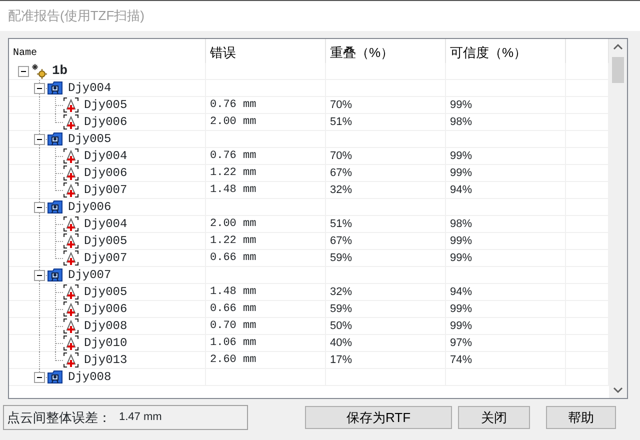 The height and width of the screenshot is (440, 640). What do you see at coordinates (39, 71) in the screenshot?
I see `sparkle-gear-icon` at bounding box center [39, 71].